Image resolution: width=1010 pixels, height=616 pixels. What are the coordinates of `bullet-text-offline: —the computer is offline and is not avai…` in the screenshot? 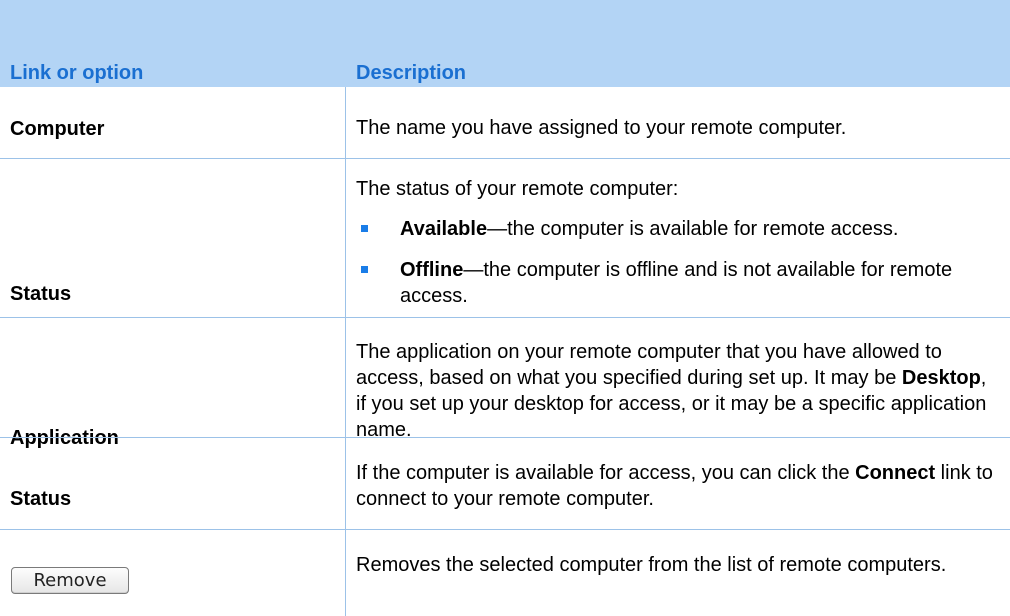 It's located at (676, 283).